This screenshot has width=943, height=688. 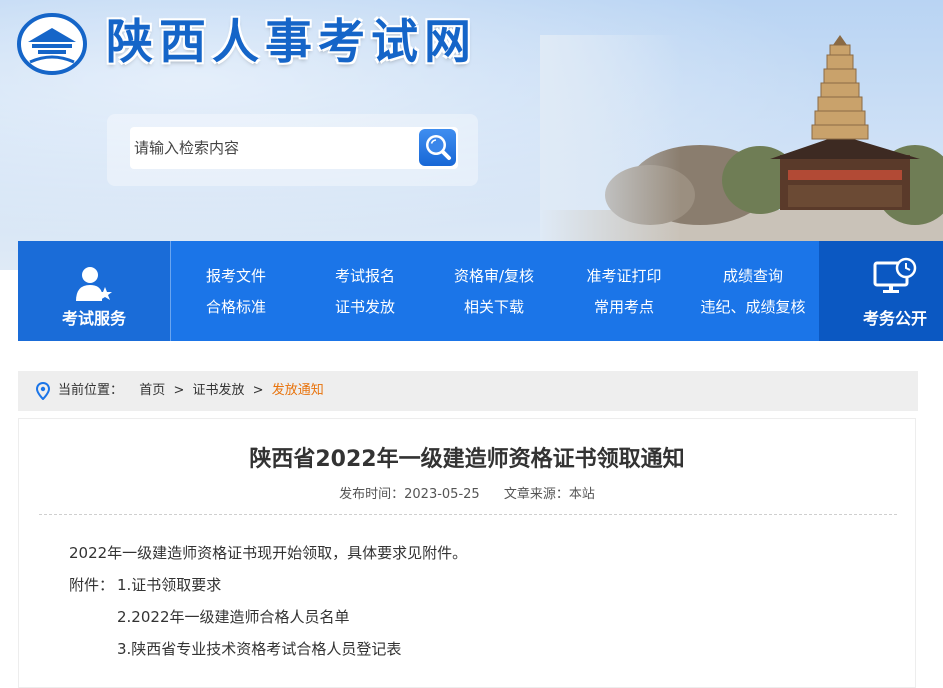 What do you see at coordinates (894, 318) in the screenshot?
I see `nav-exam-public-label: 考务公开` at bounding box center [894, 318].